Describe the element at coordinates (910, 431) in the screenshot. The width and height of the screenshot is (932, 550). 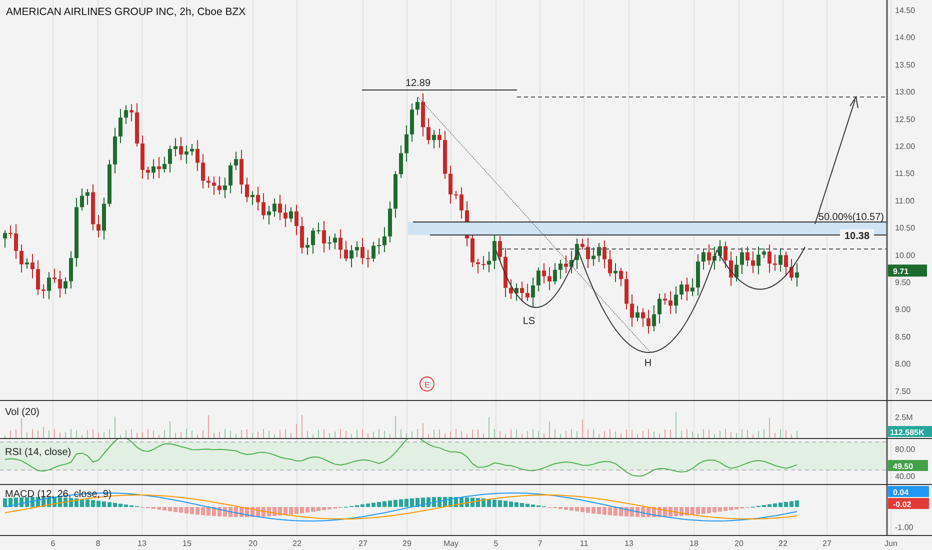
I see `volume-value-badge: 112.585K` at that location.